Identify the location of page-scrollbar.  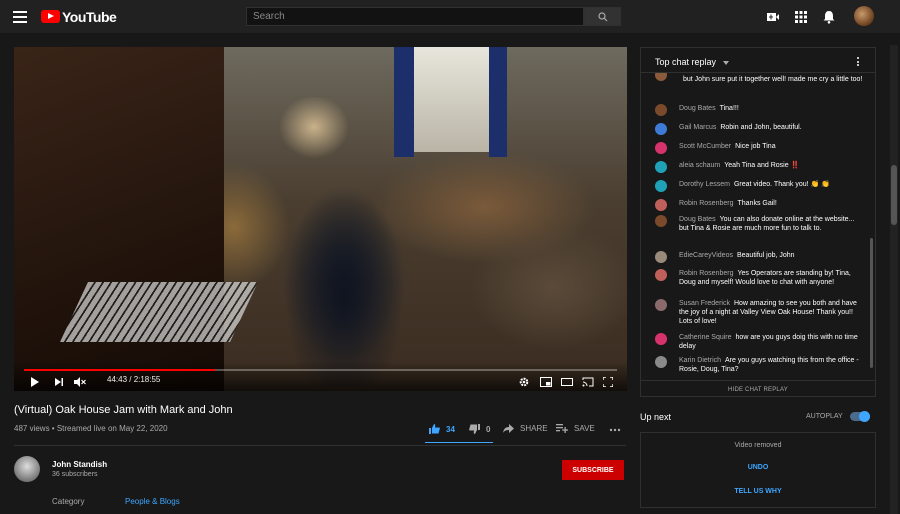
(894, 279).